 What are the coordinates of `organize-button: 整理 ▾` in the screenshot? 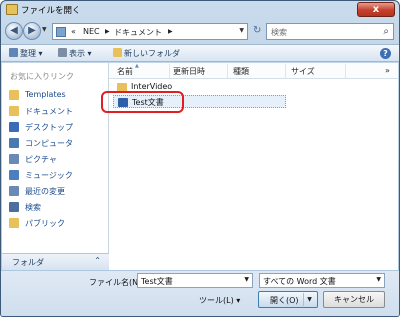 It's located at (26, 53).